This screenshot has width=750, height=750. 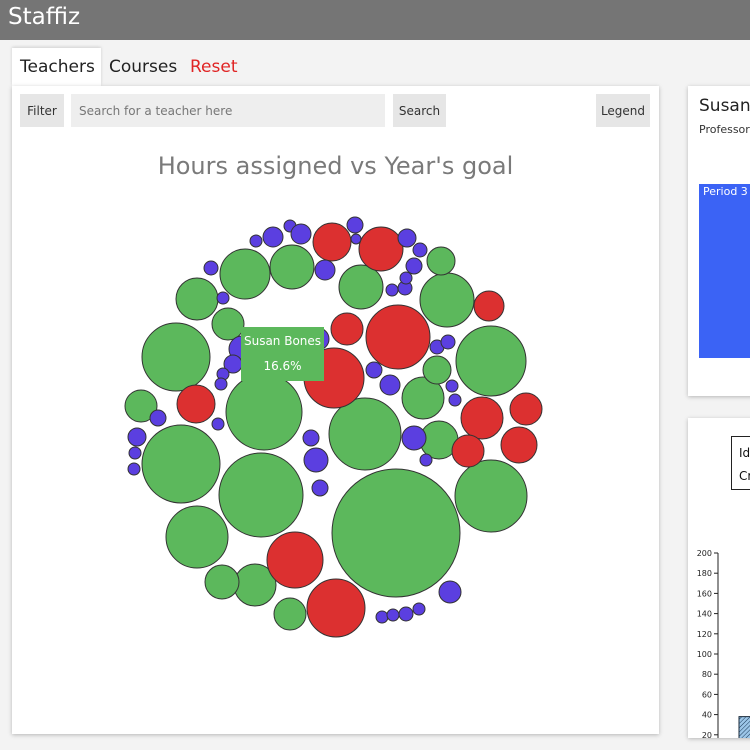 What do you see at coordinates (744, 476) in the screenshot?
I see `legend-item-2: Cr` at bounding box center [744, 476].